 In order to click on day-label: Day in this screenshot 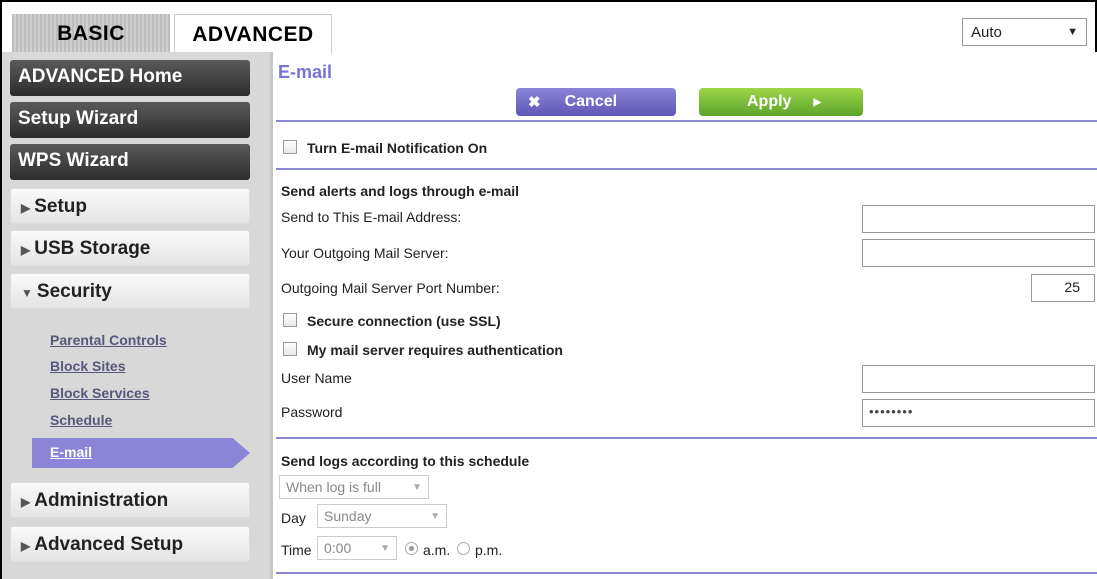, I will do `click(293, 518)`.